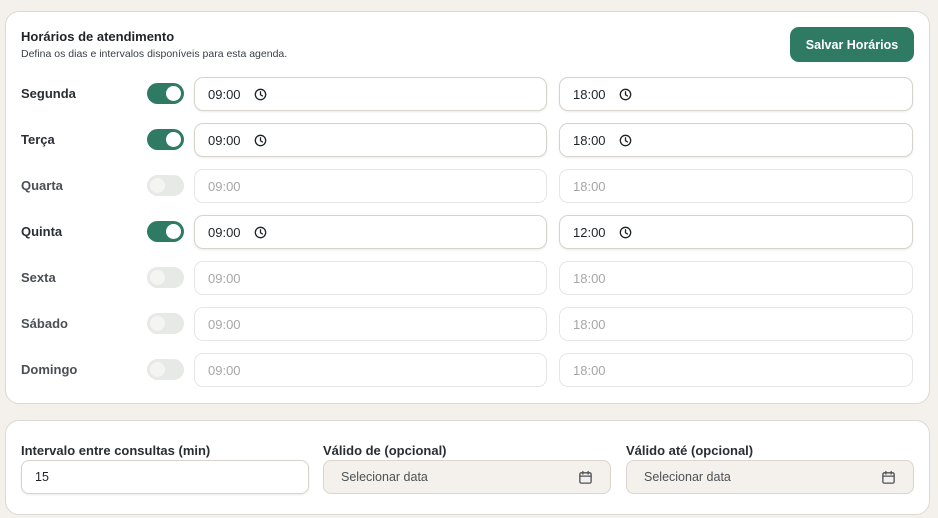 This screenshot has height=518, width=938. I want to click on save-hours-button: Salvar Horários, so click(852, 44).